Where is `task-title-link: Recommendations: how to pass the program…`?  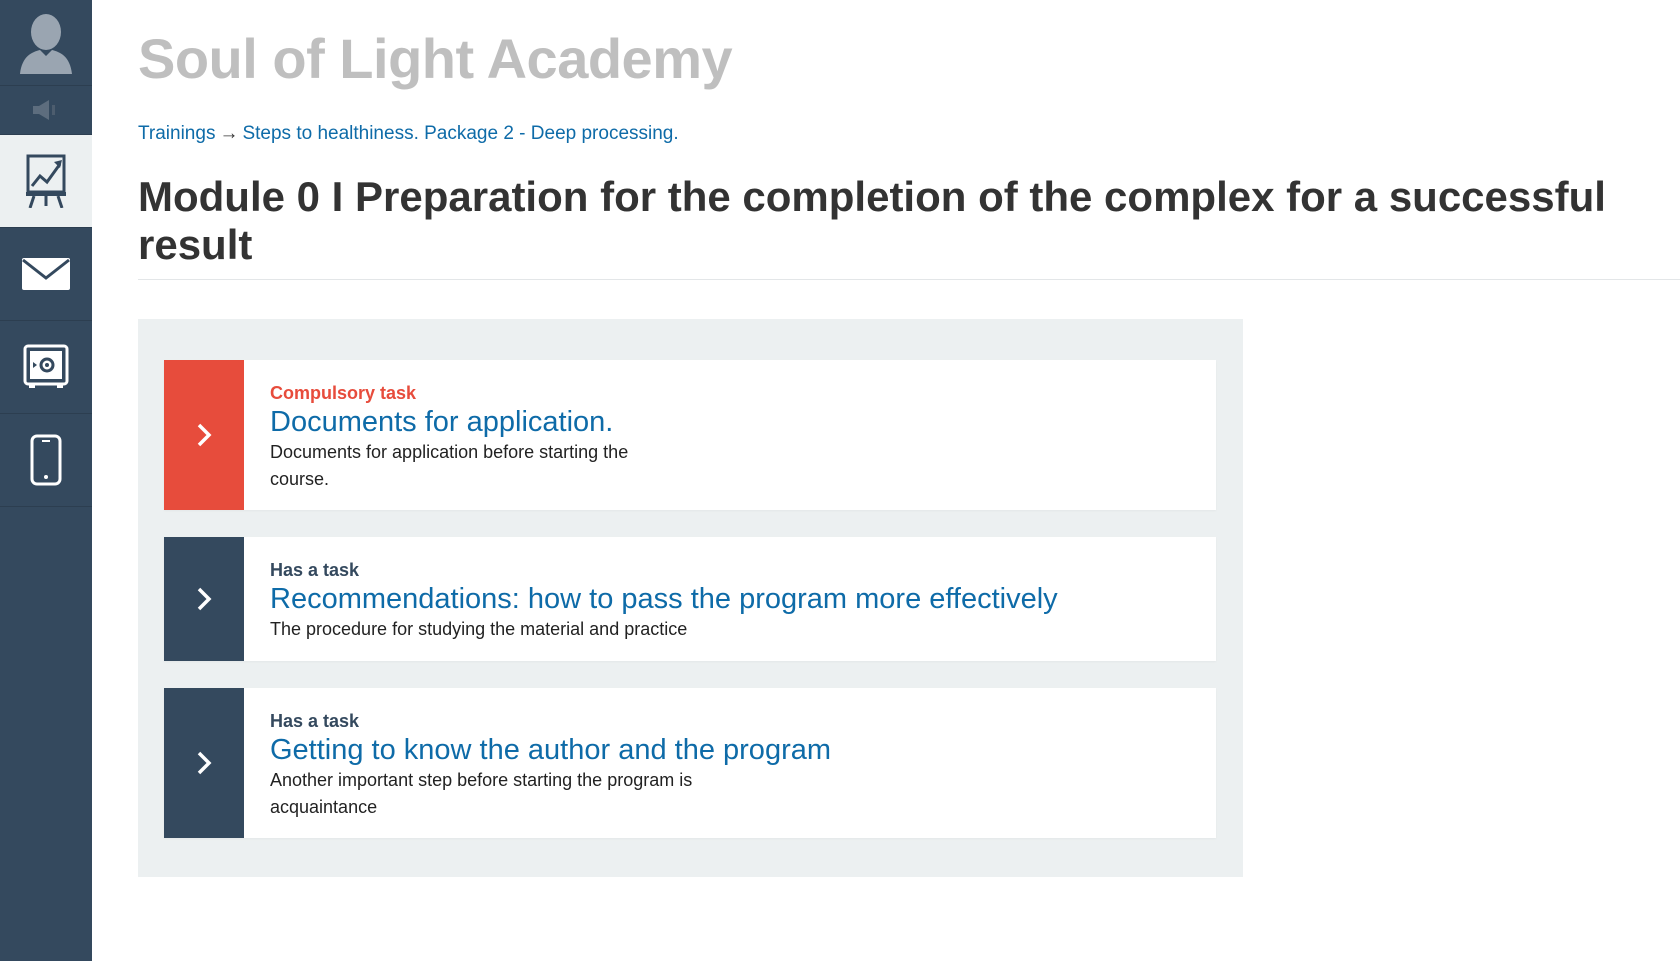
task-title-link: Recommendations: how to pass the program… is located at coordinates (670, 599).